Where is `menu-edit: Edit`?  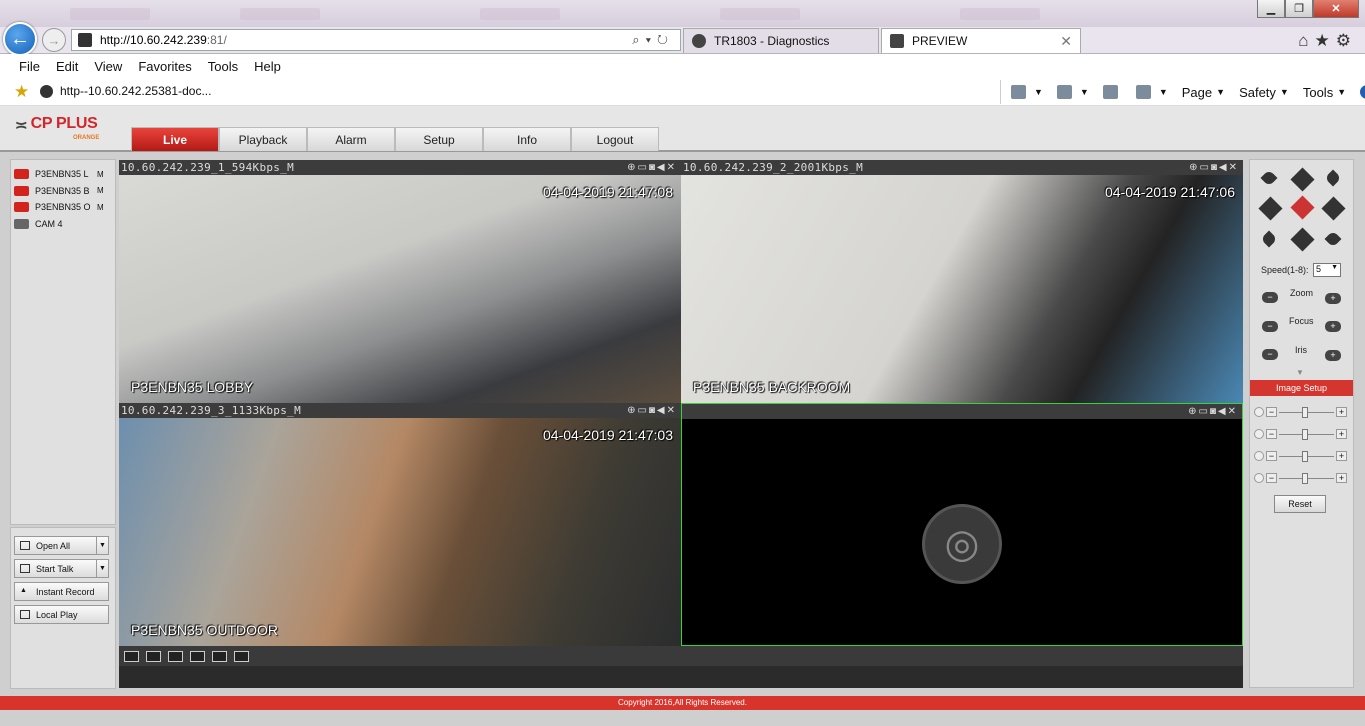 menu-edit: Edit is located at coordinates (67, 66).